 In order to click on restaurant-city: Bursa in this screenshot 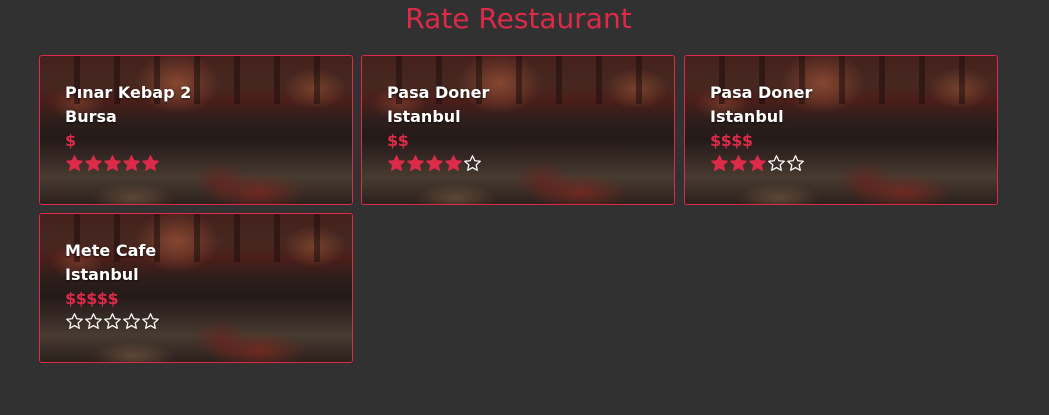, I will do `click(91, 116)`.